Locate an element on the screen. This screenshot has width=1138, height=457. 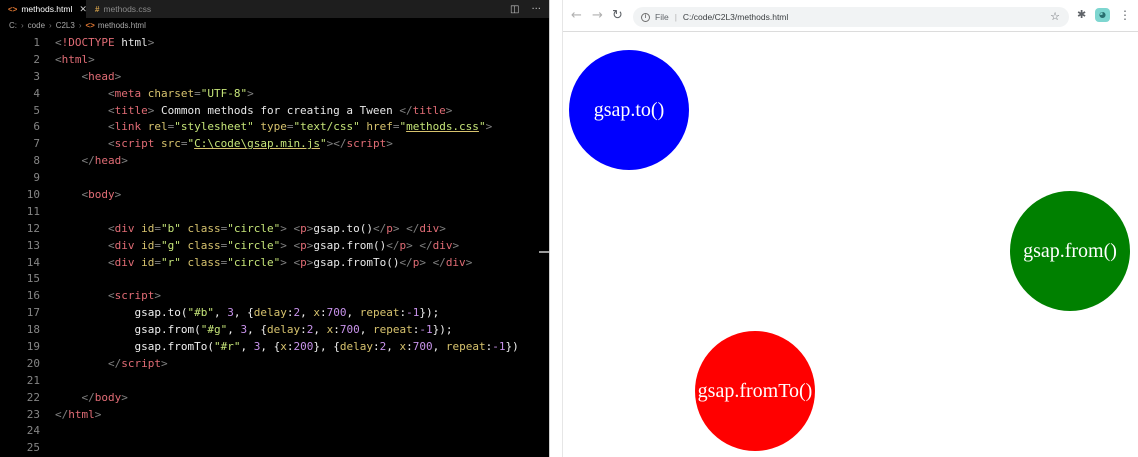
code-tag-name: meta is located at coordinates (128, 93).